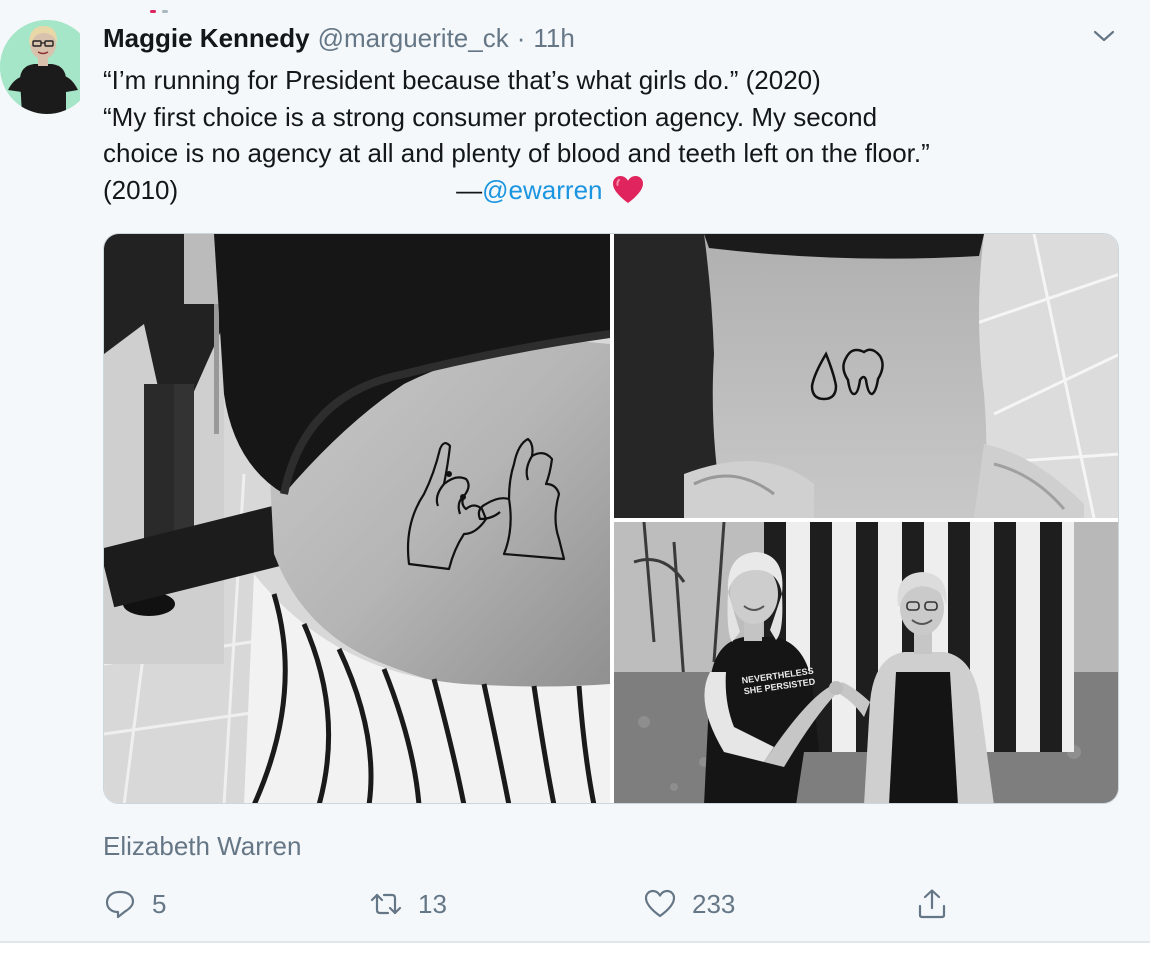 The width and height of the screenshot is (1150, 954). What do you see at coordinates (202, 846) in the screenshot?
I see `media-caption: Elizabeth Warren` at bounding box center [202, 846].